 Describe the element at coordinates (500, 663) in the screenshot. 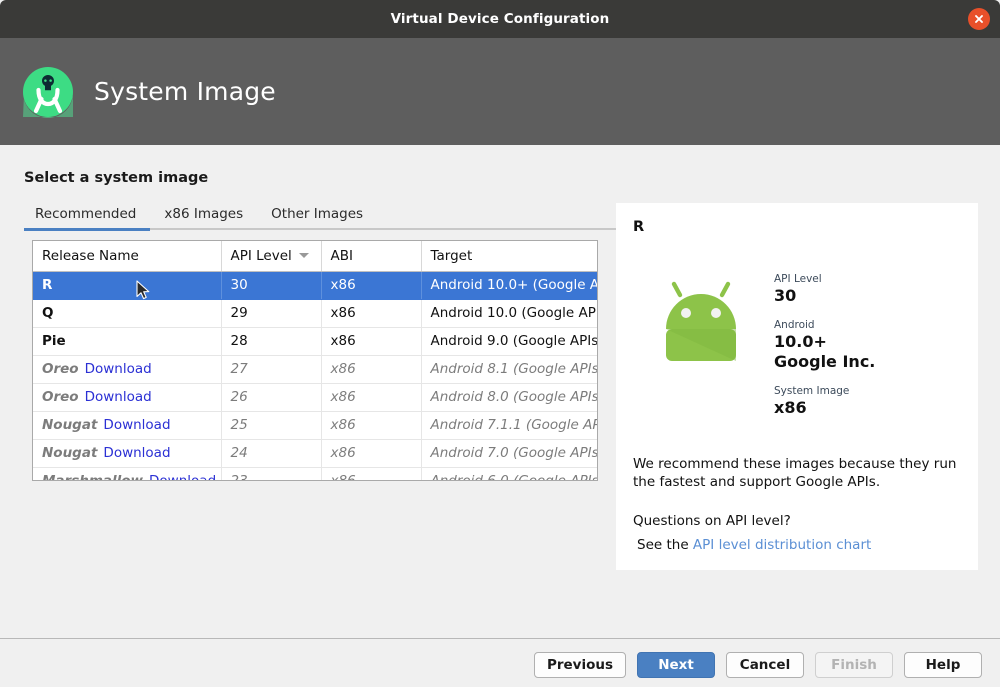

I see `dialog-footer: Previous Next Cancel Finish Help` at that location.